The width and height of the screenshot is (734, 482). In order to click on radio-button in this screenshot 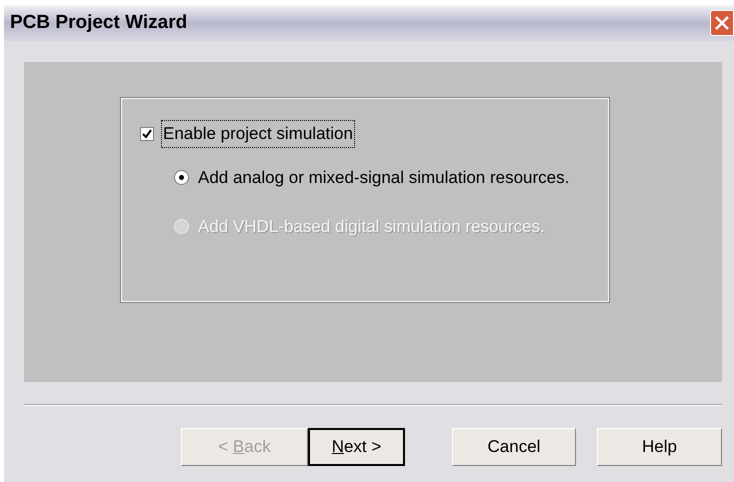, I will do `click(181, 177)`.